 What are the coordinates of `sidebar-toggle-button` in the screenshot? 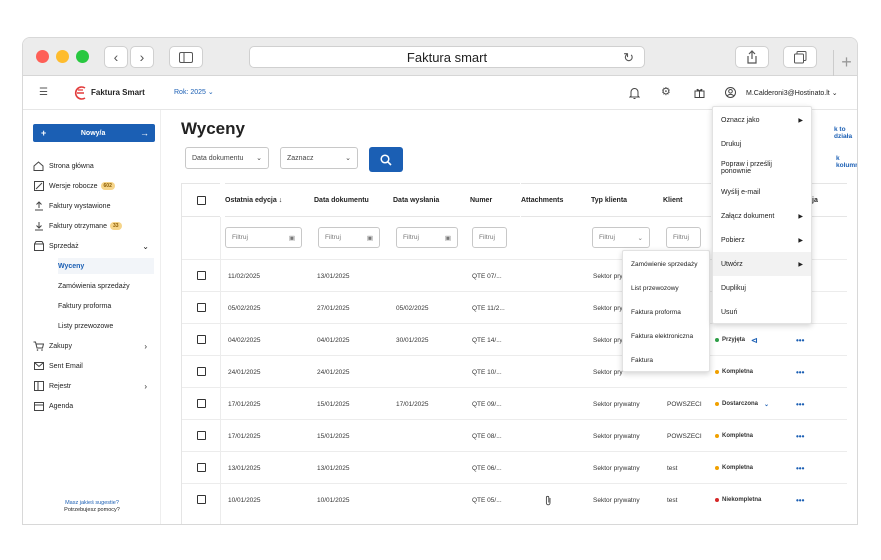 It's located at (186, 57).